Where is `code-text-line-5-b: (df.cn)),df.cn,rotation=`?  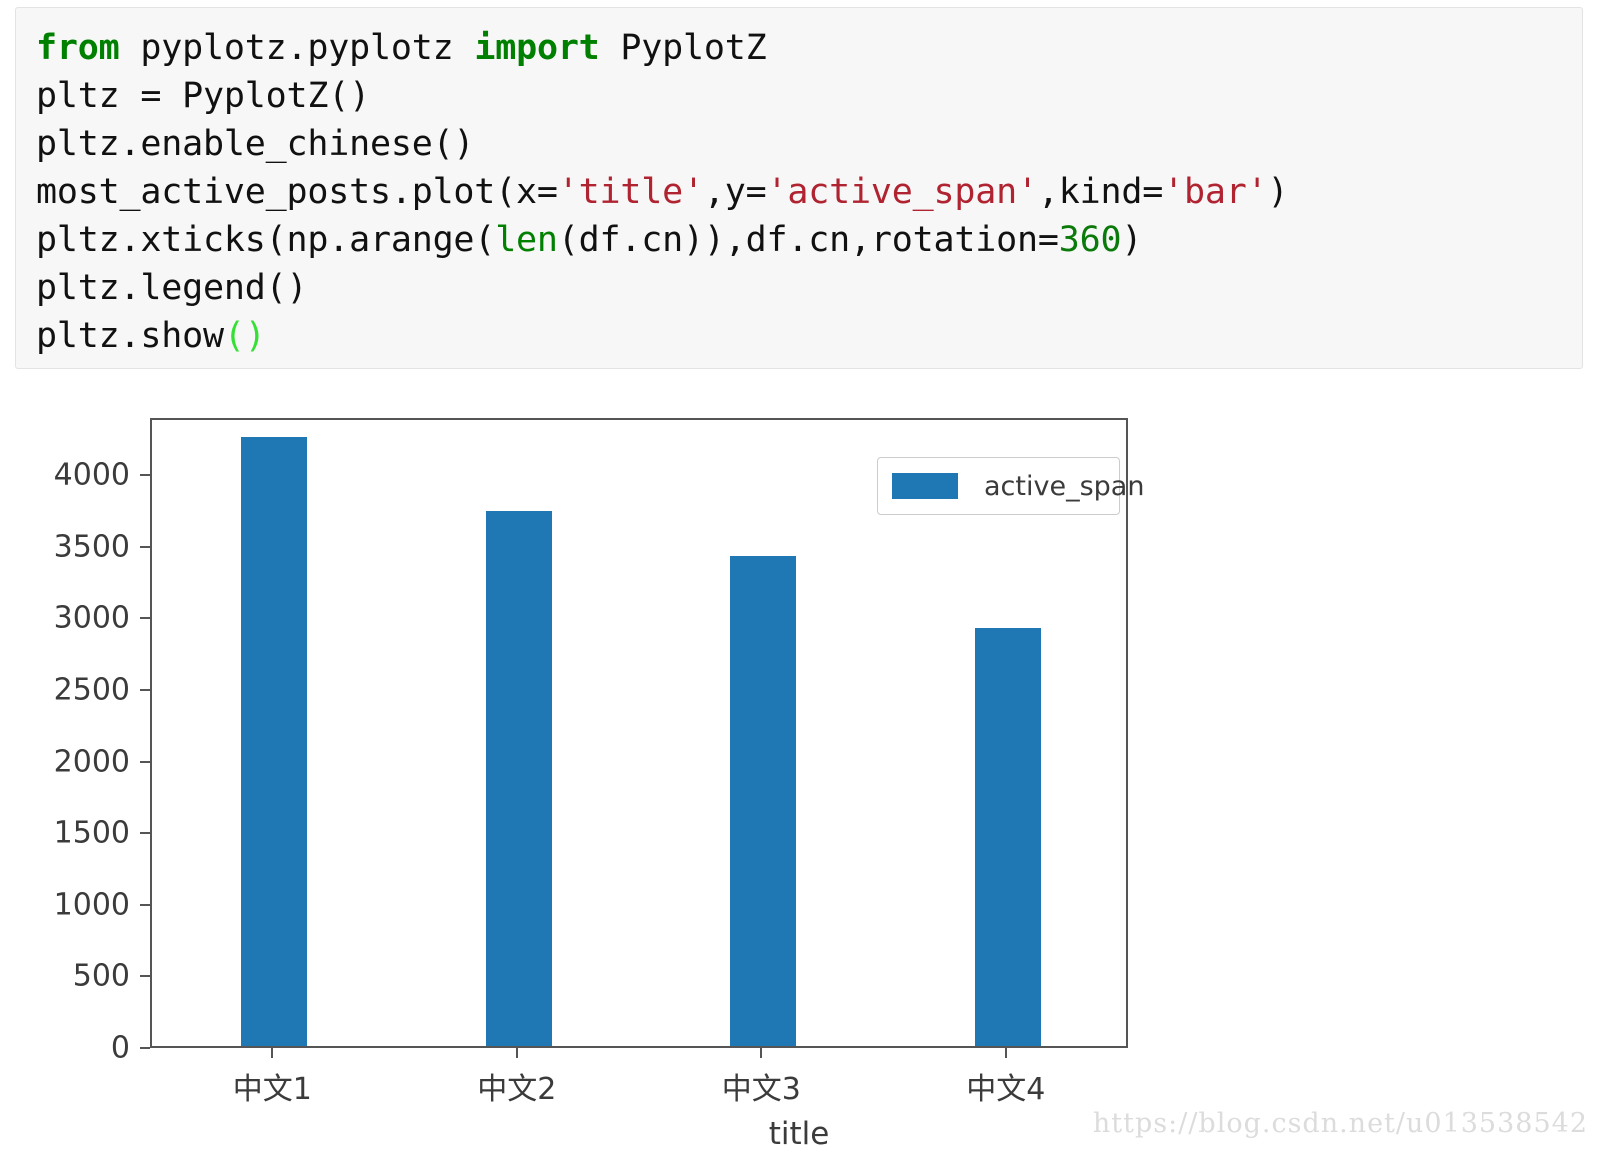
code-text-line-5-b: (df.cn)),df.cn,rotation= is located at coordinates (808, 240).